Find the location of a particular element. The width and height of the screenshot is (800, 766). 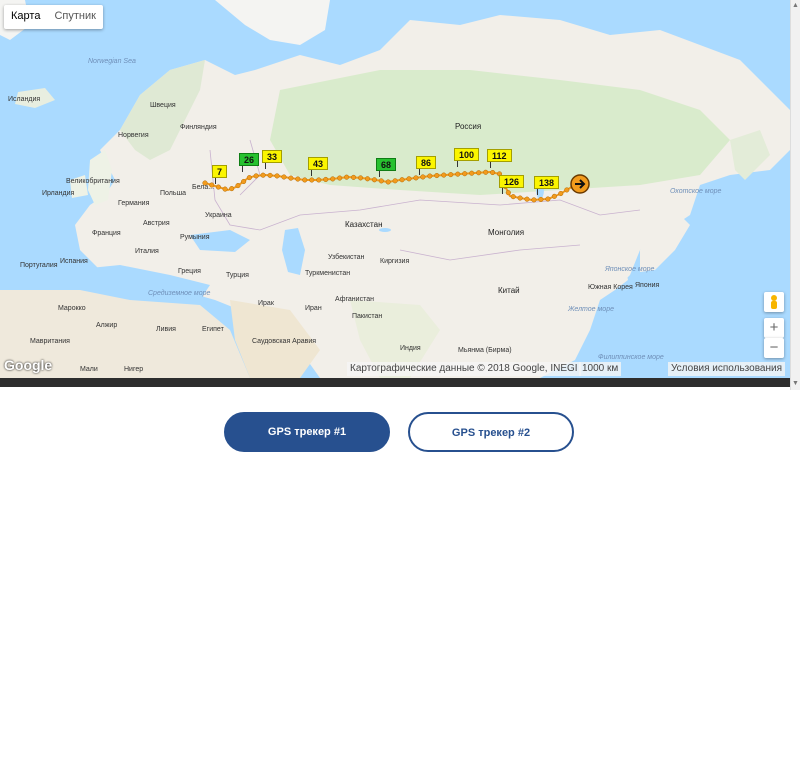

label-spain: Испания is located at coordinates (74, 261).